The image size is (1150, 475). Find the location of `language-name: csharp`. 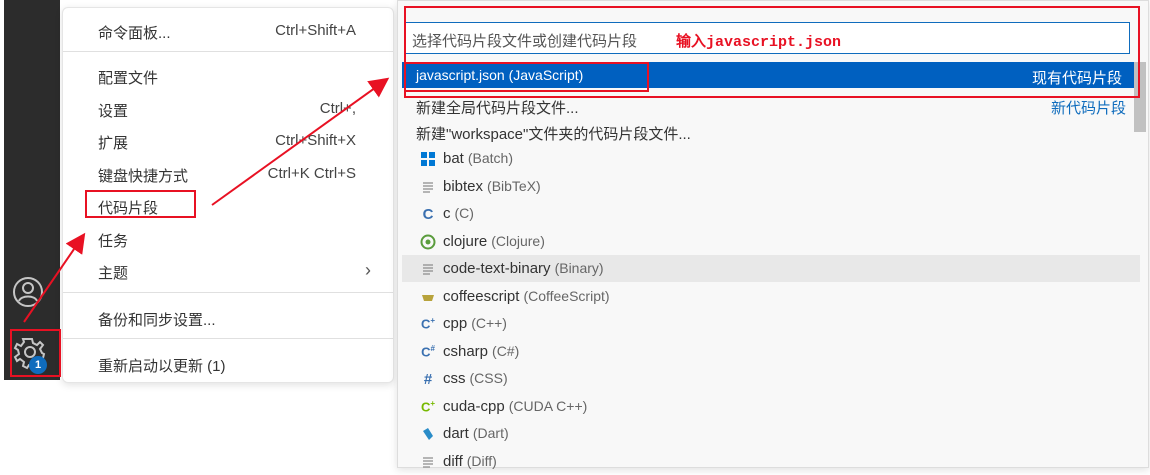

language-name: csharp is located at coordinates (466, 351).